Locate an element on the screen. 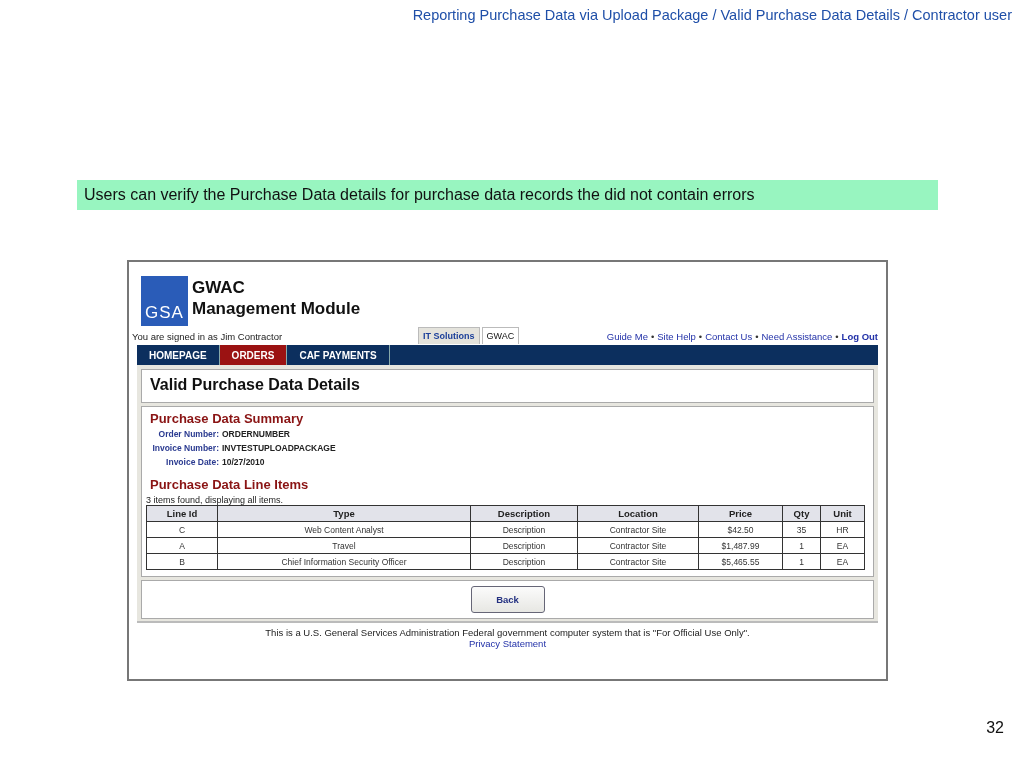 This screenshot has width=1024, height=768. table-cell: C is located at coordinates (182, 529).